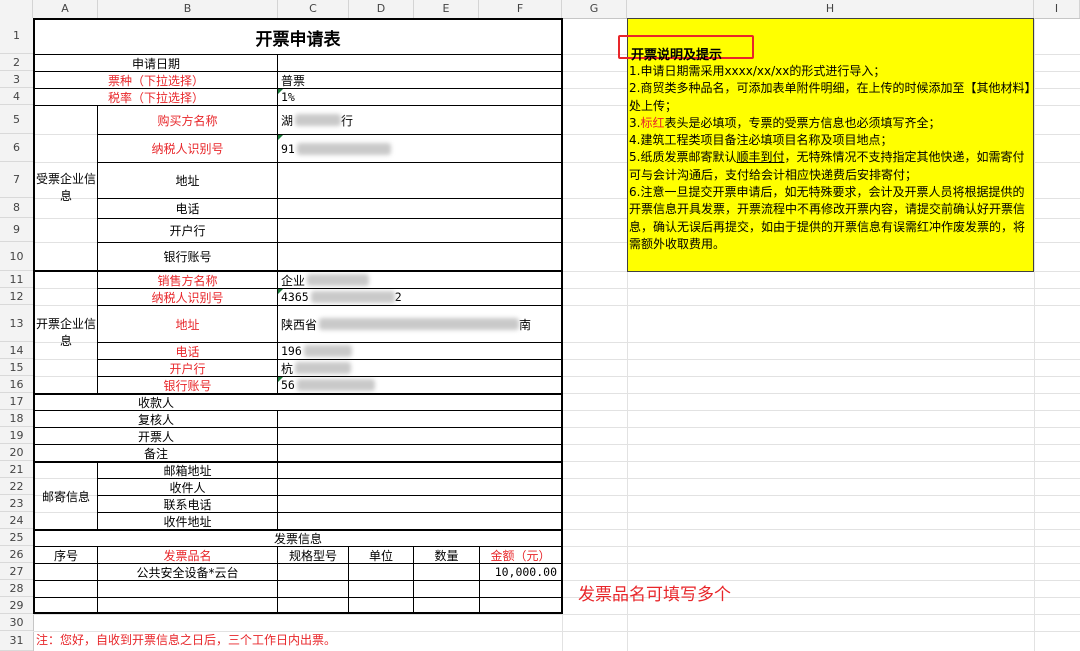  I want to click on seller-phone-field: 196, so click(419, 351).